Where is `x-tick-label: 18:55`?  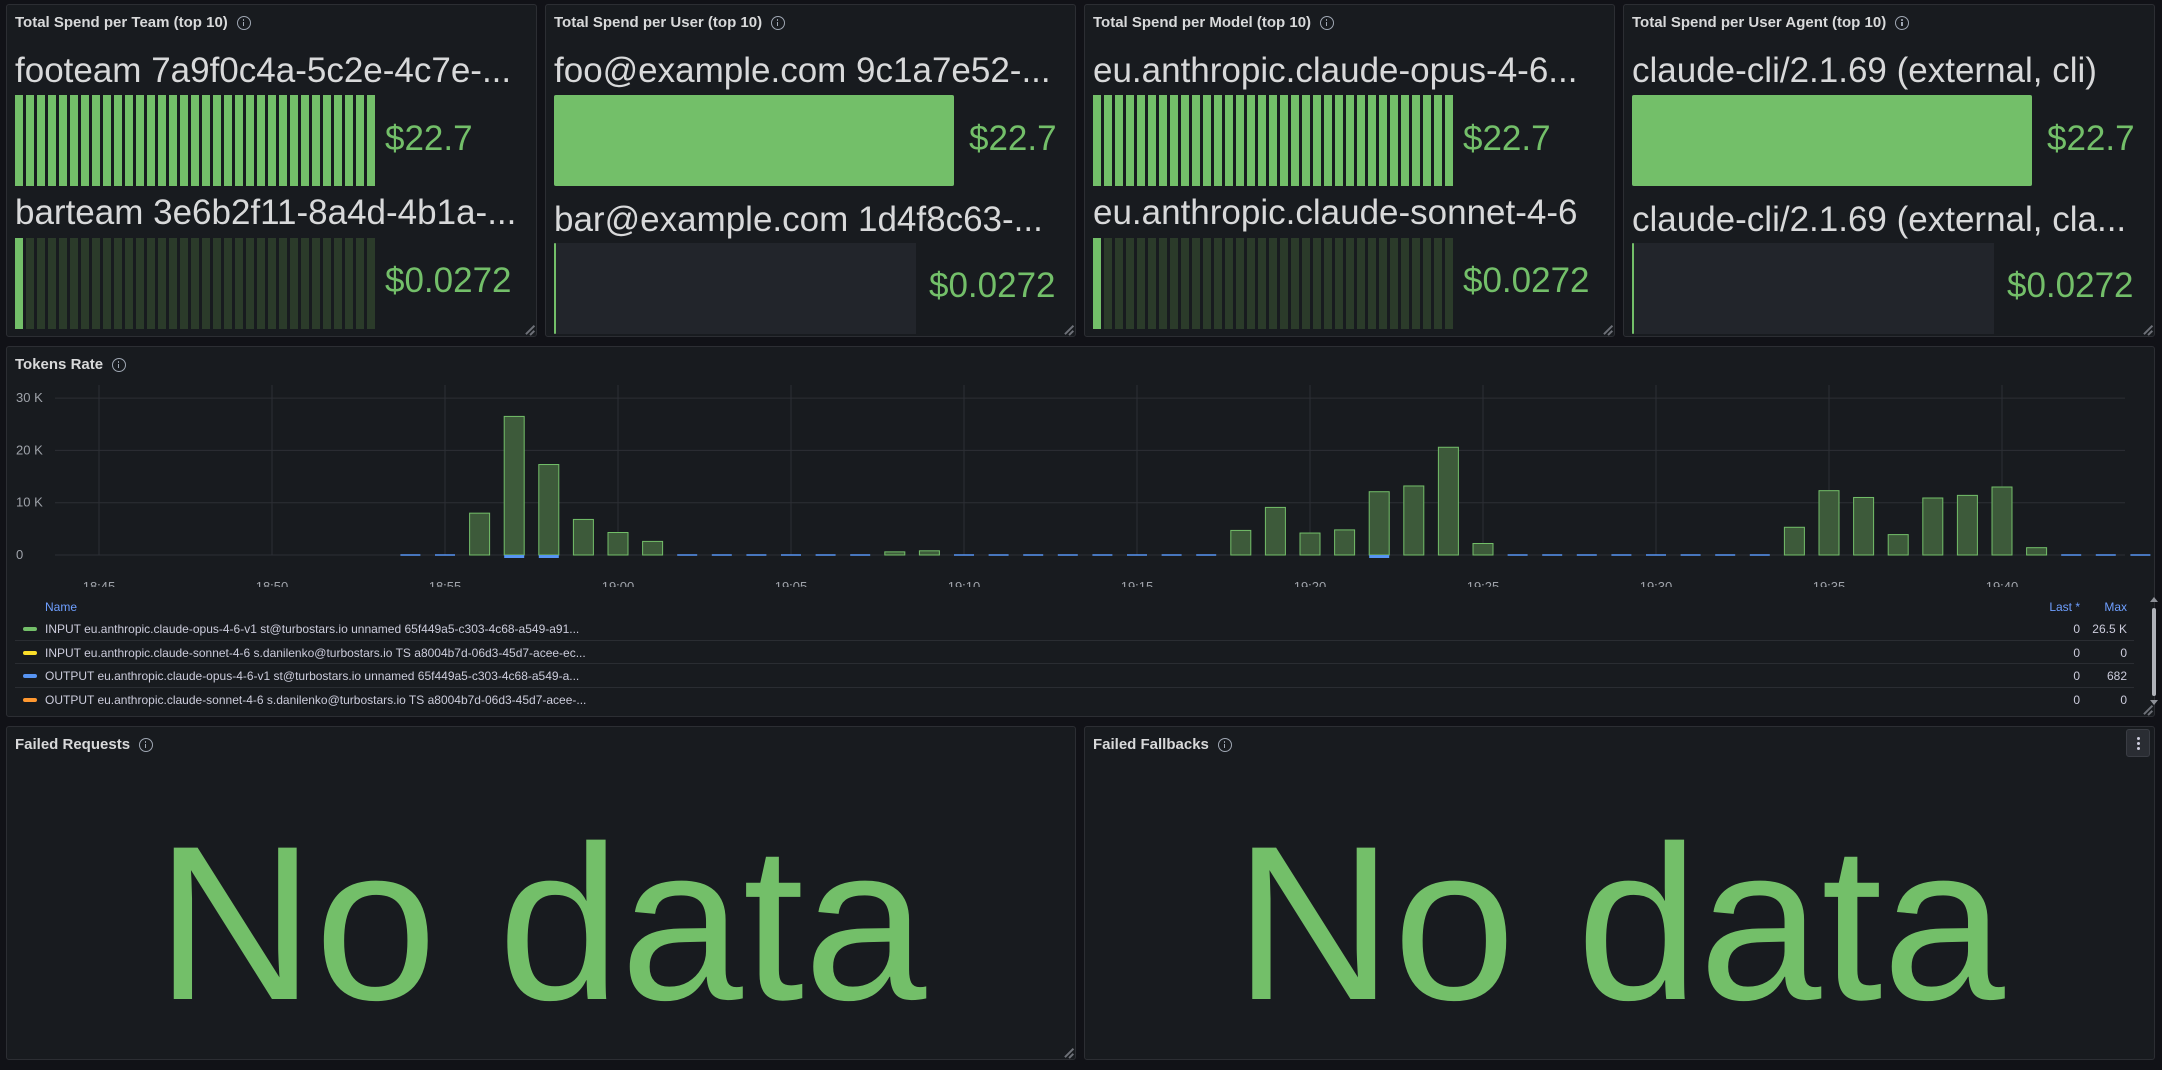
x-tick-label: 18:55 is located at coordinates (445, 583).